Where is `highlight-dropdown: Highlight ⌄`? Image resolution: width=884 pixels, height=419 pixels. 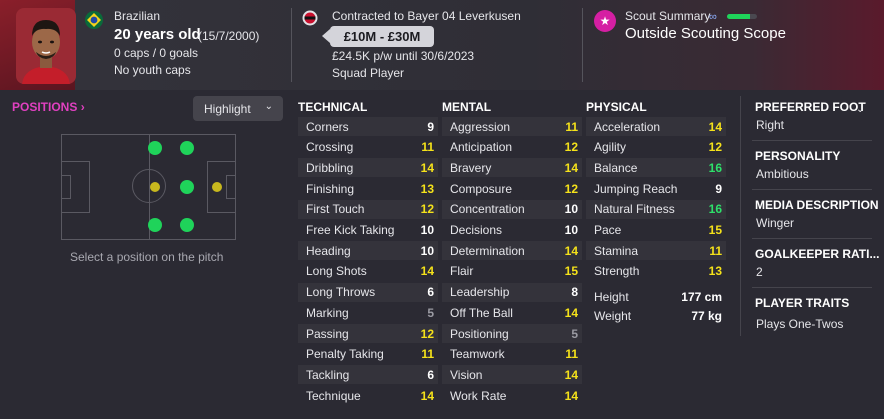 highlight-dropdown: Highlight ⌄ is located at coordinates (238, 108).